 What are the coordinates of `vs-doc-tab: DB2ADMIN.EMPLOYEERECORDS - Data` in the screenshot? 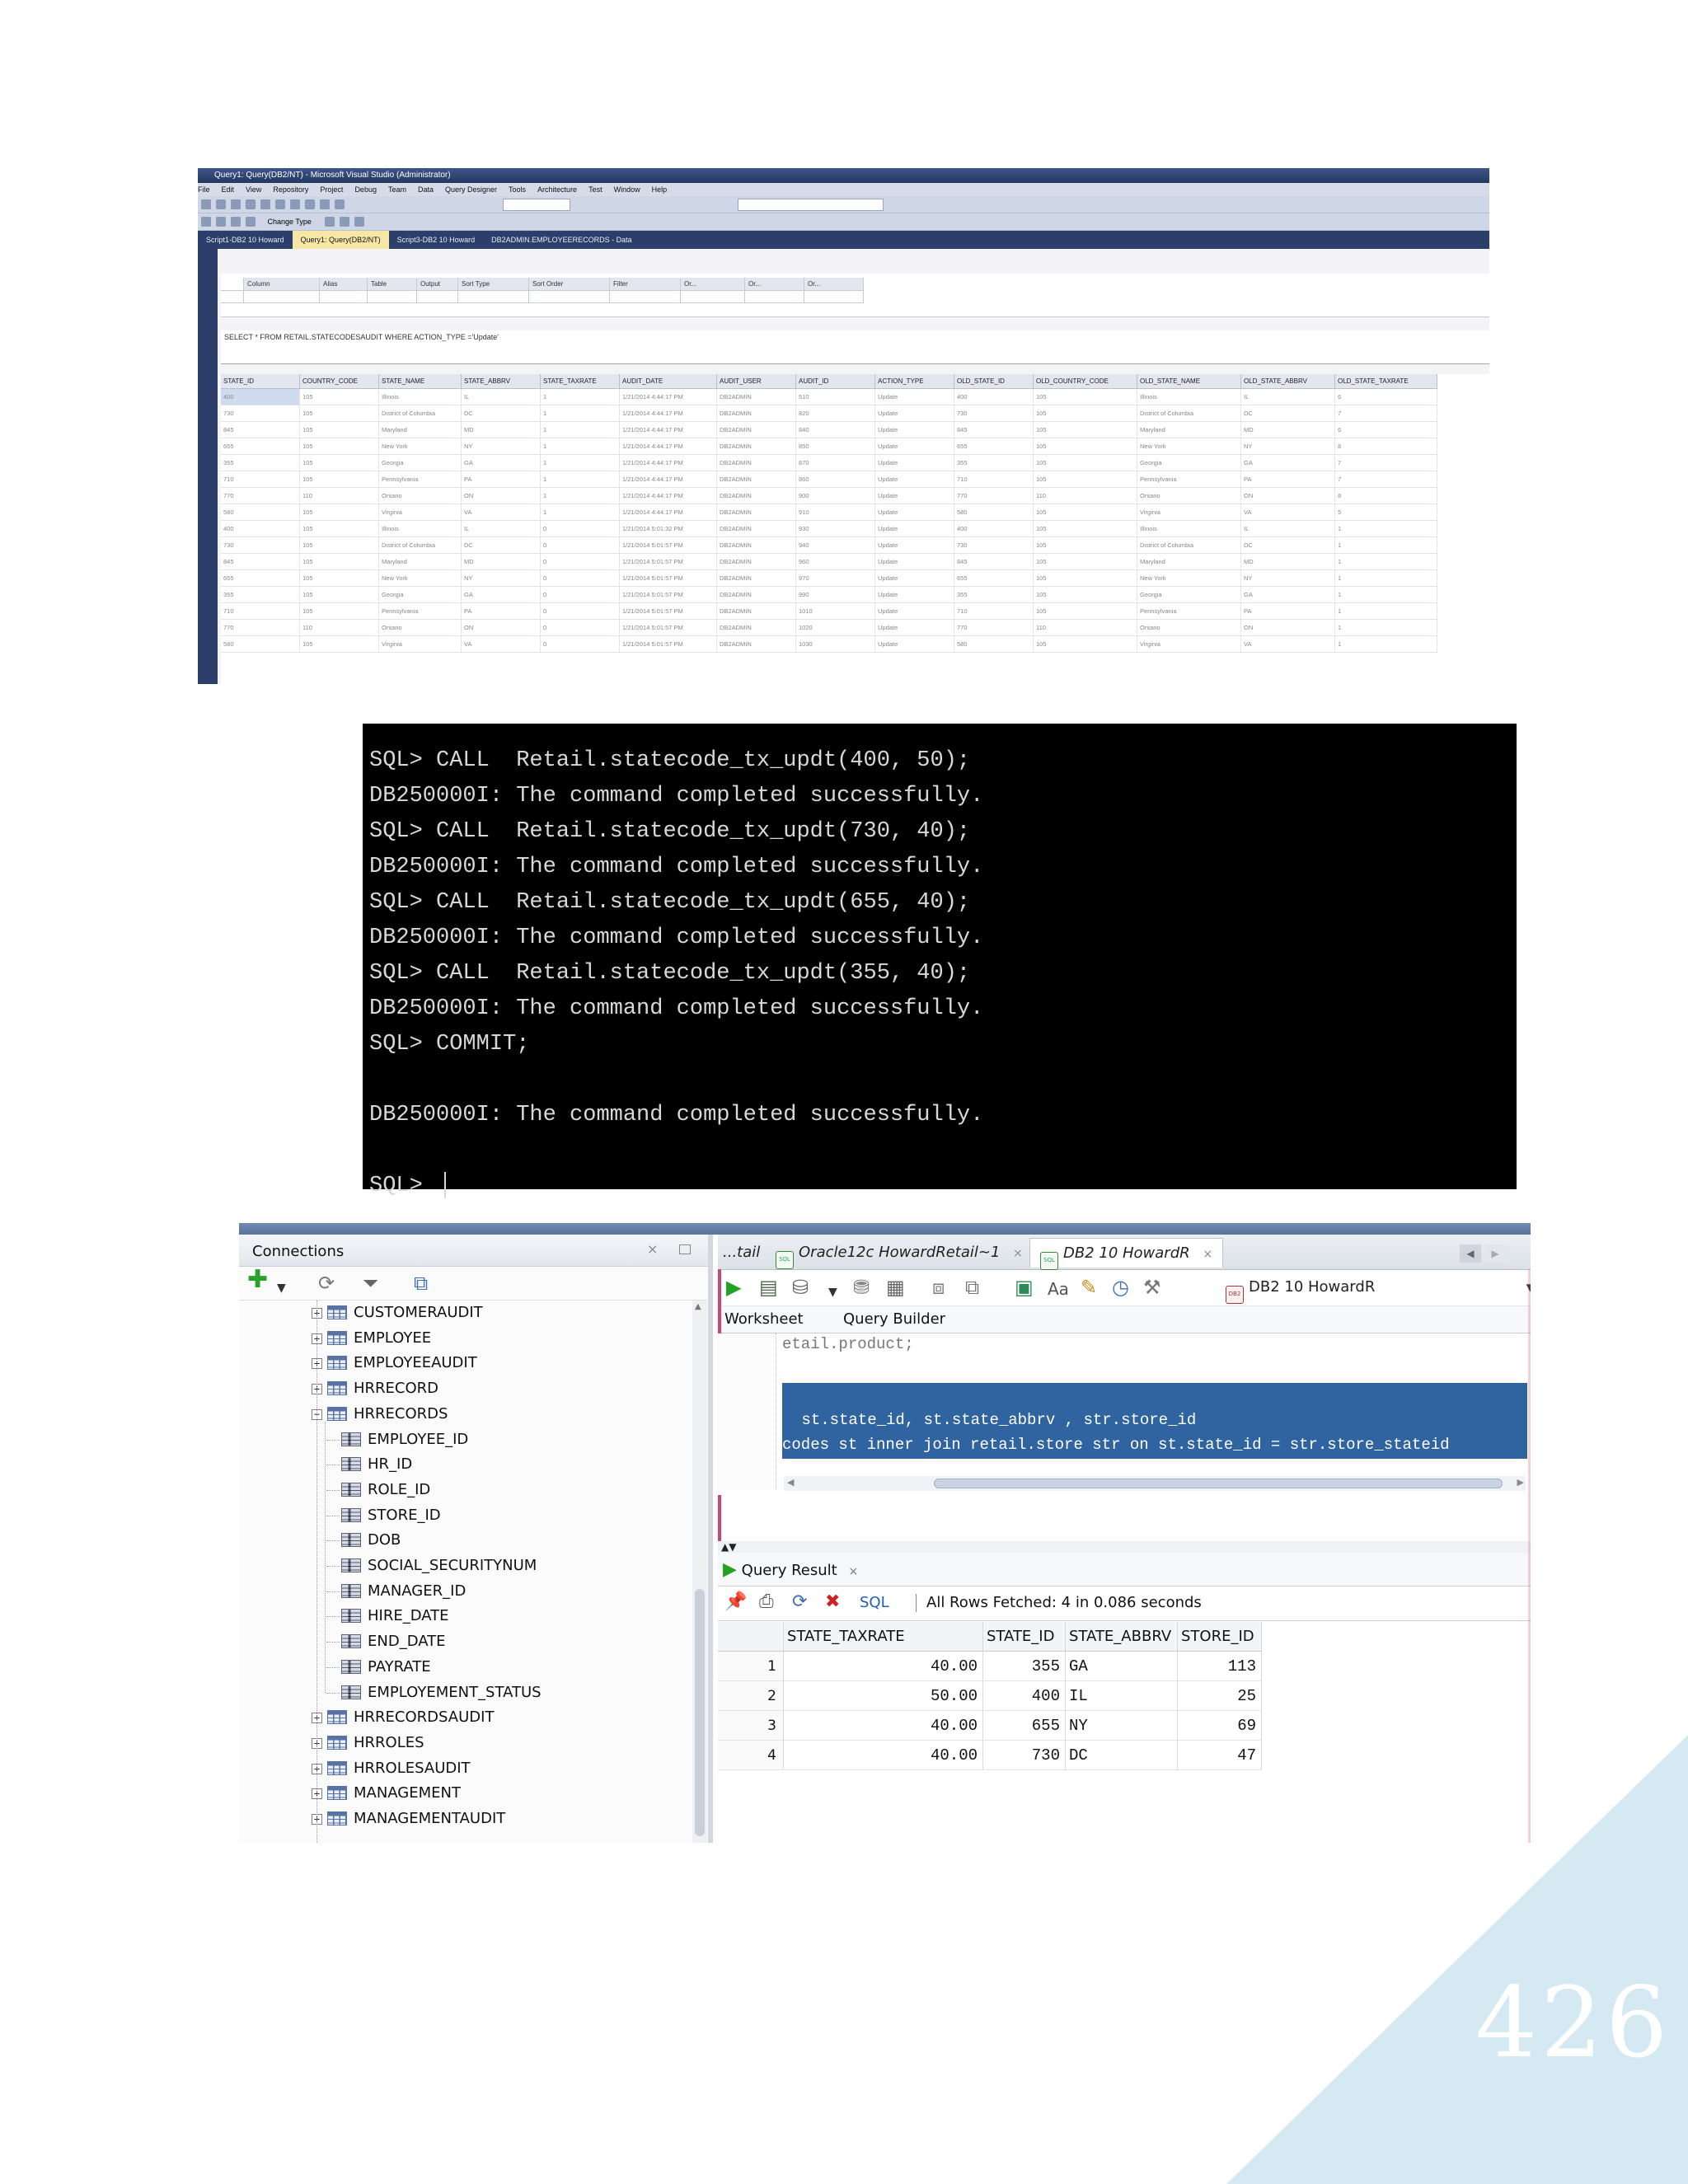 It's located at (561, 240).